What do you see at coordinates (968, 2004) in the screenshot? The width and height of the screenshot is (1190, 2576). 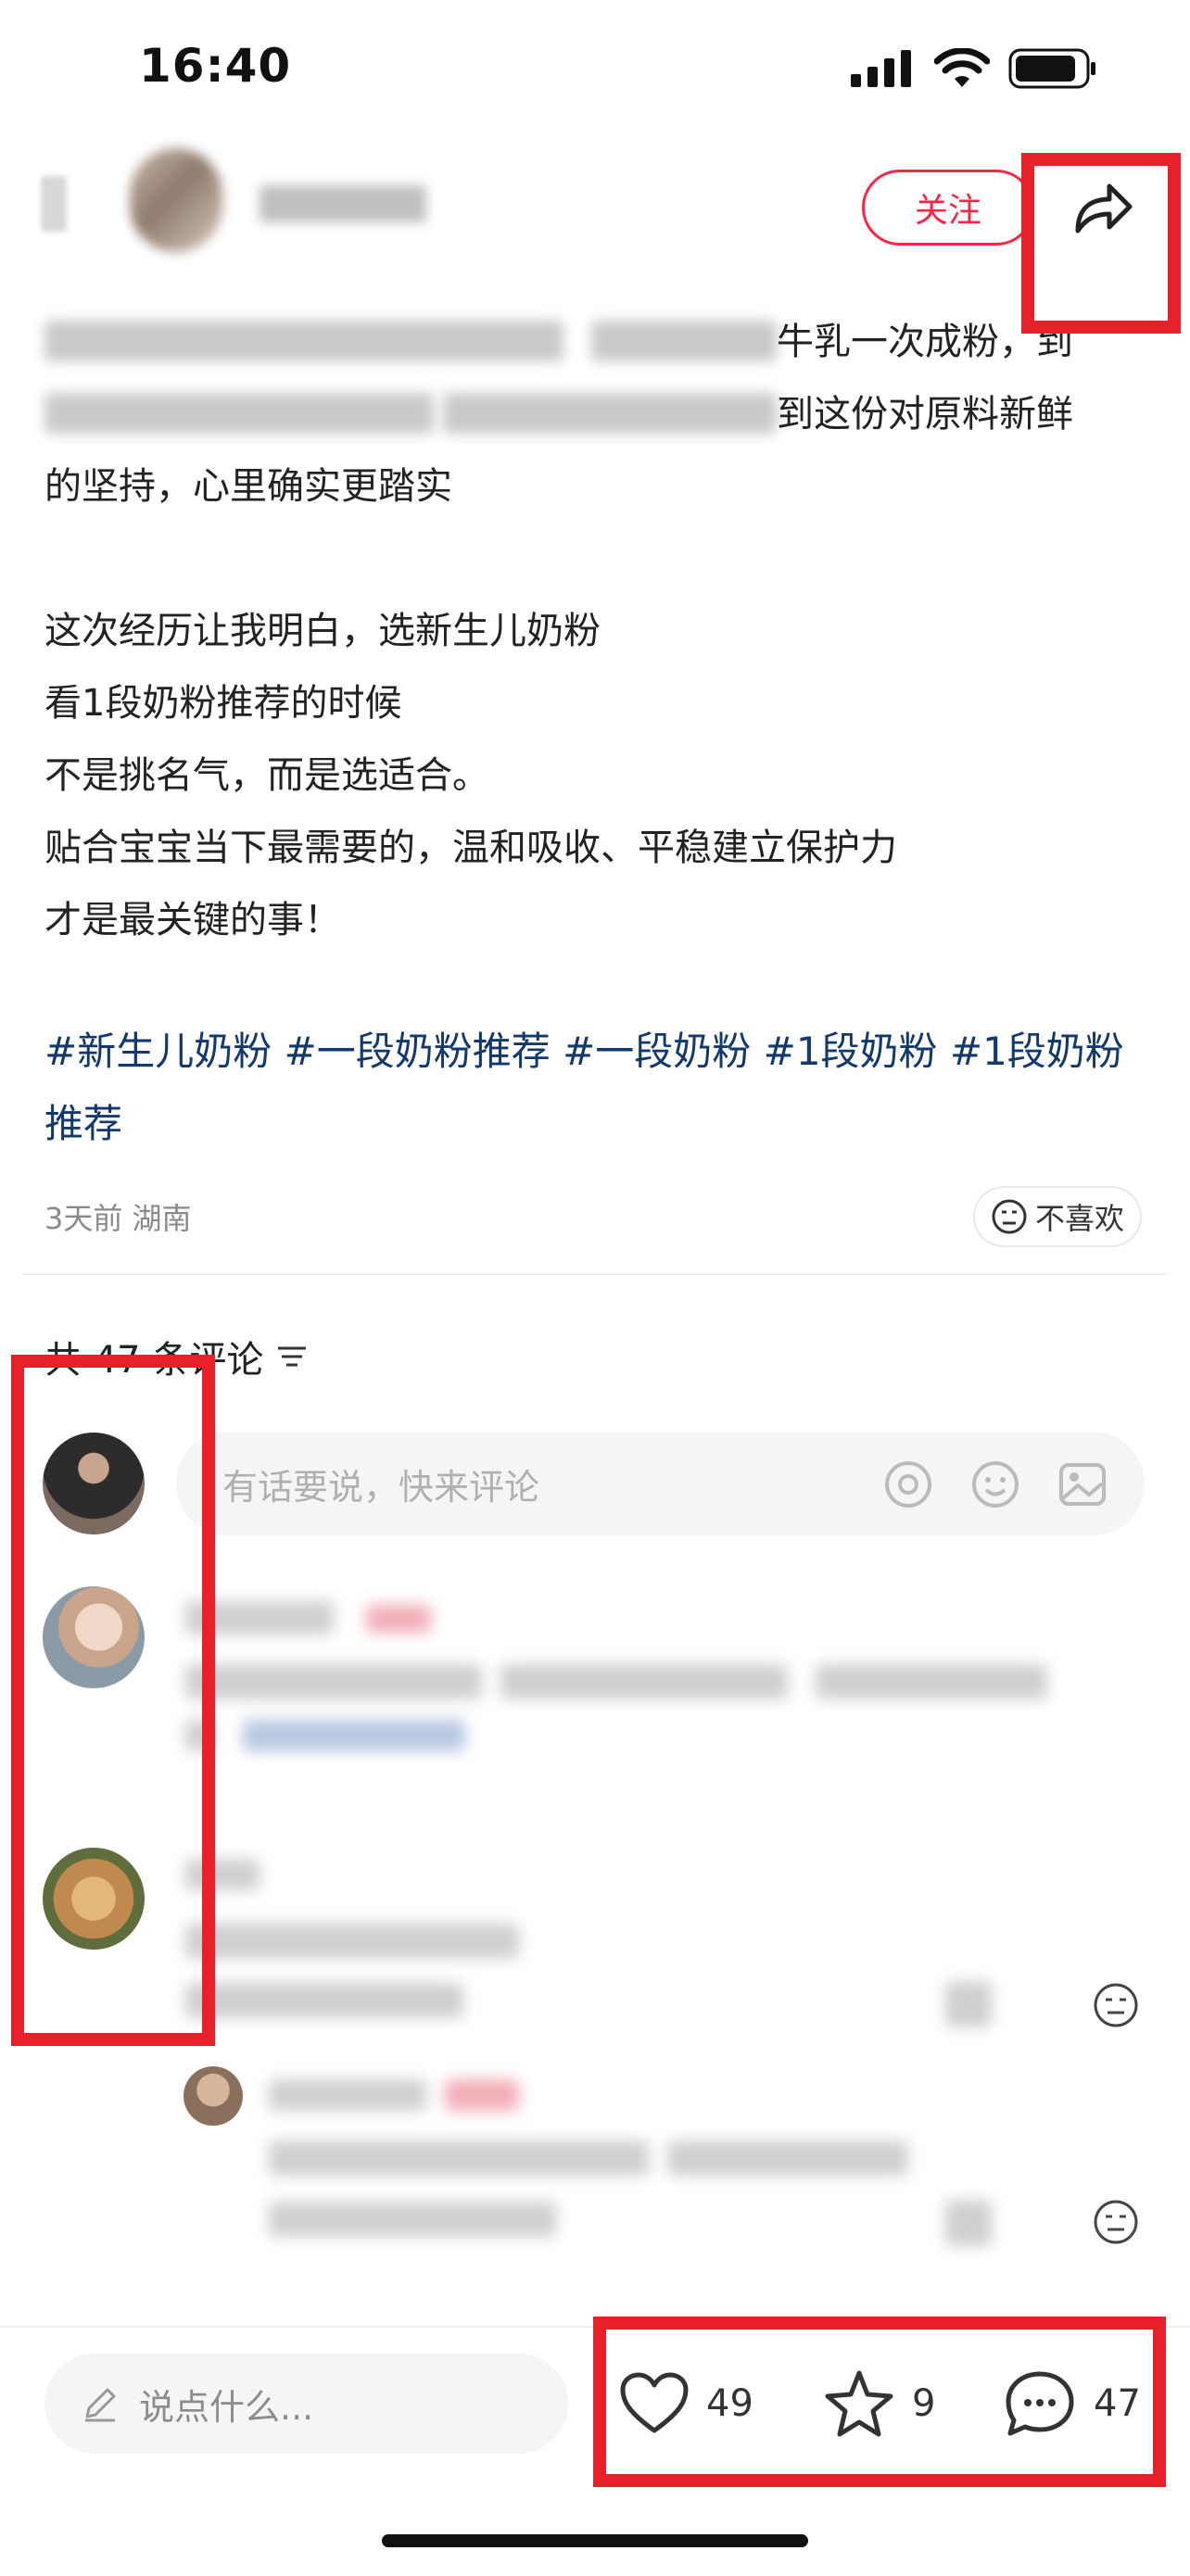 I see `comment-like-blurred` at bounding box center [968, 2004].